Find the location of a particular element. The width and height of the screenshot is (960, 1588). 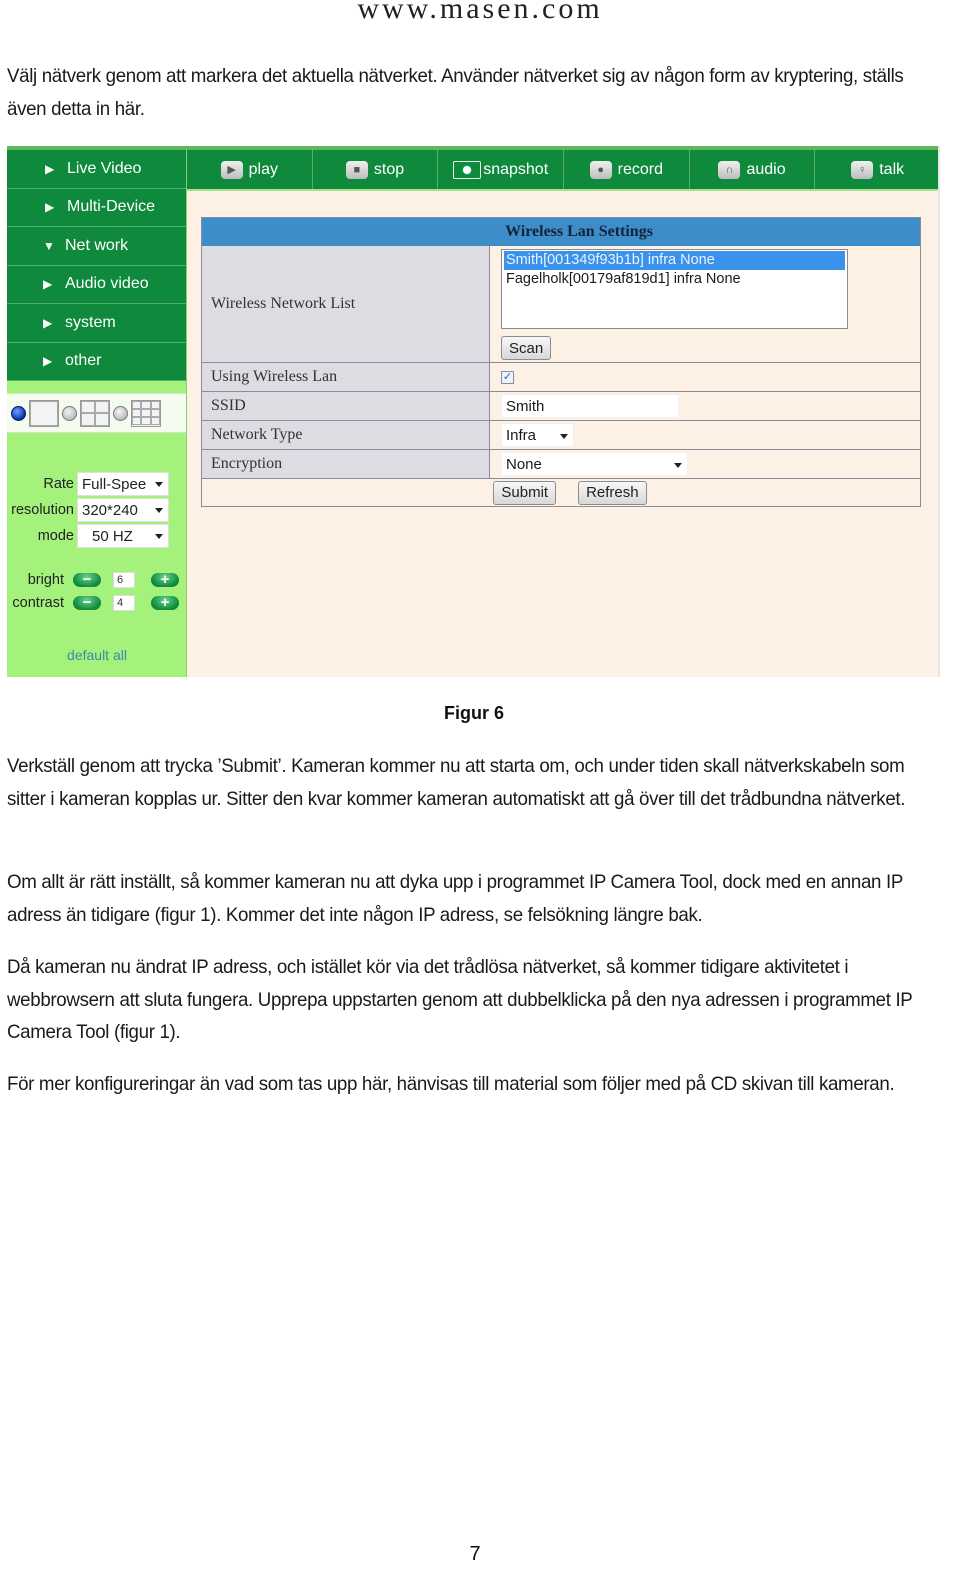

mode-label: mode is located at coordinates (55, 536).